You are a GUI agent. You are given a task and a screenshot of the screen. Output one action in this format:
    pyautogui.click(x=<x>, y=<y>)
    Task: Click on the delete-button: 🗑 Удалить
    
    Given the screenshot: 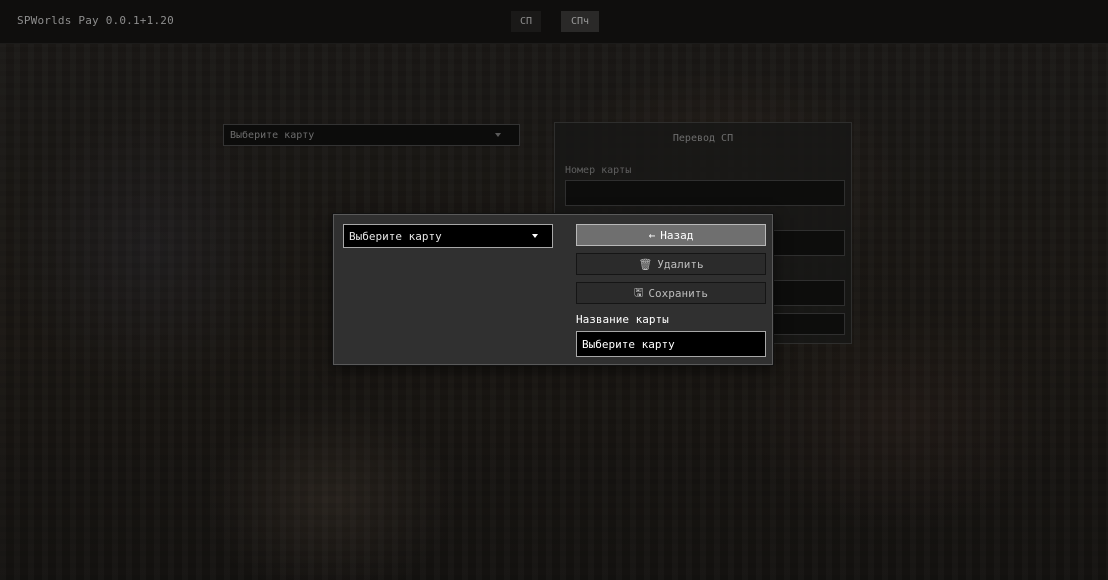 What is the action you would take?
    pyautogui.click(x=671, y=264)
    